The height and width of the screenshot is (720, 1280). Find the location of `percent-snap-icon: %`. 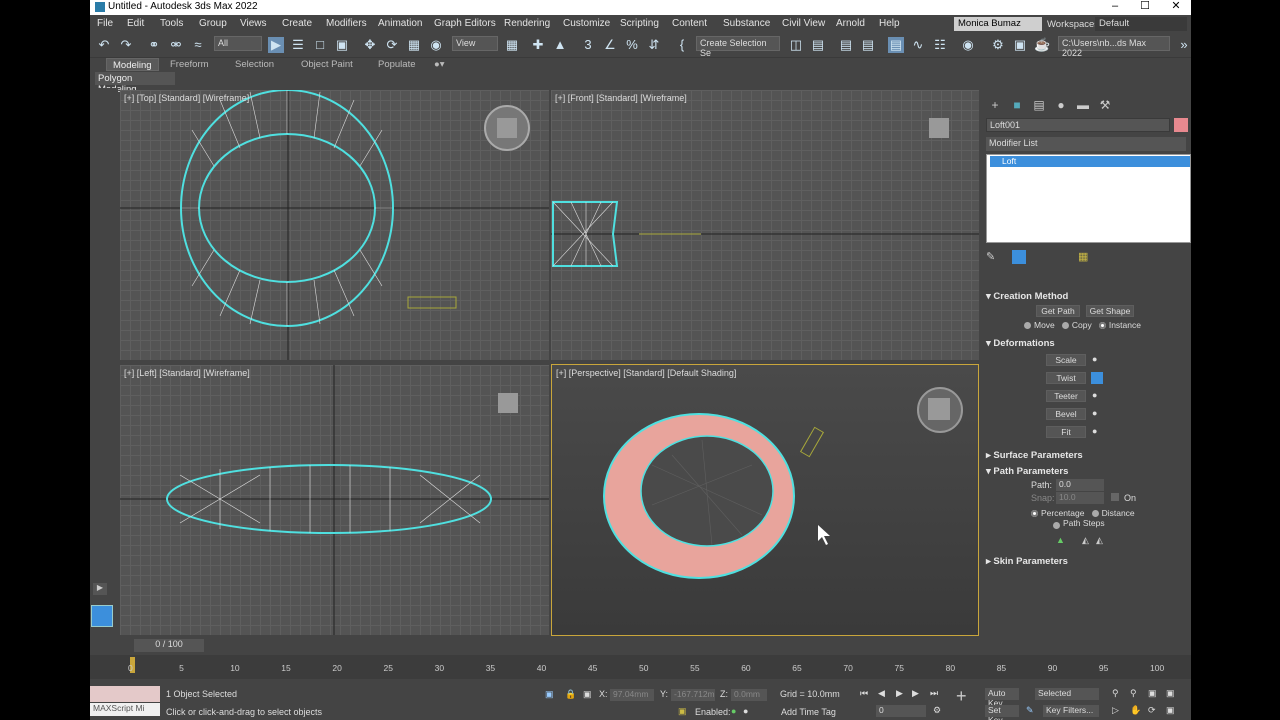

percent-snap-icon: % is located at coordinates (632, 45).